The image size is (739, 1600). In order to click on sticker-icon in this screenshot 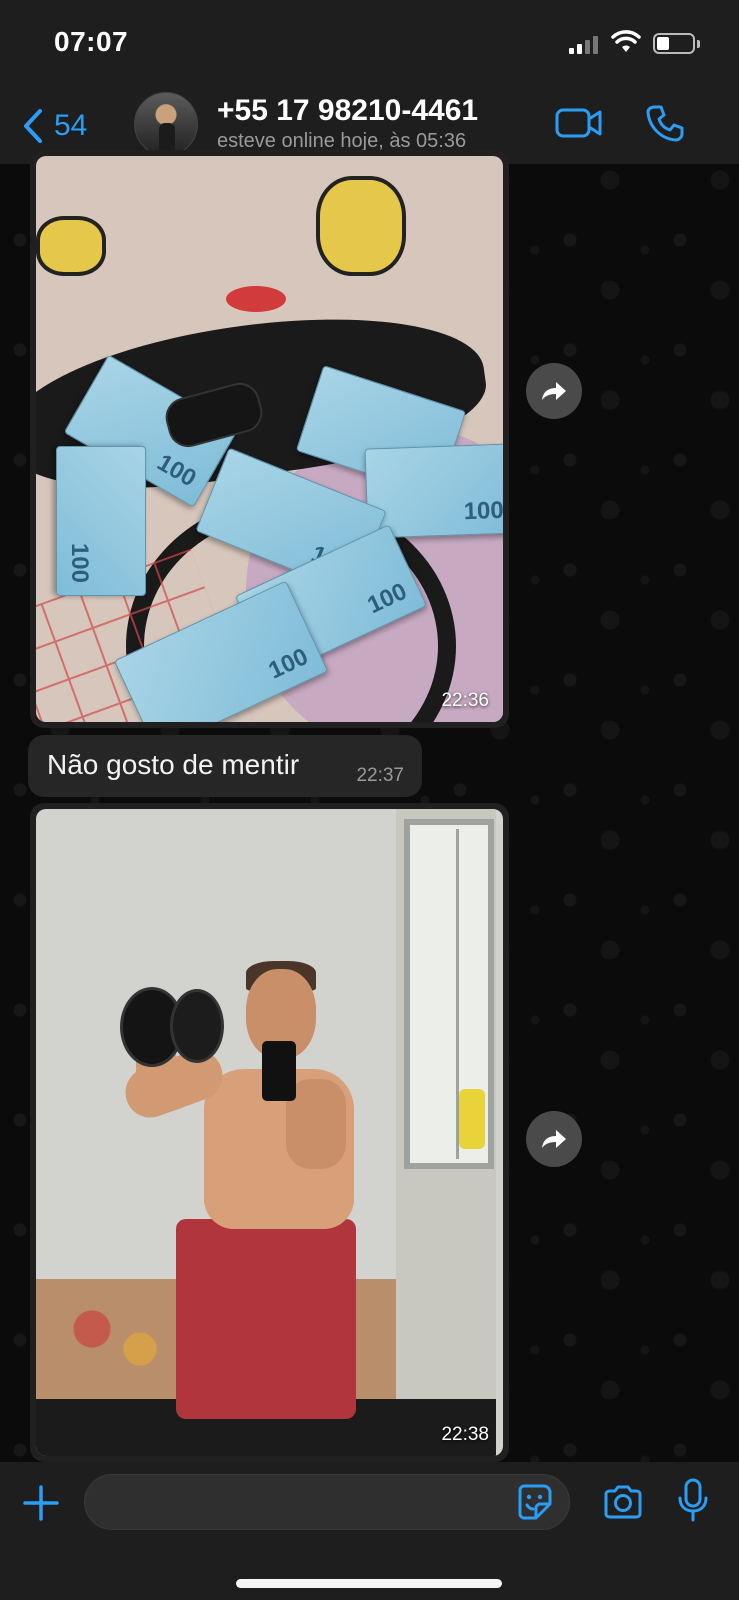, I will do `click(535, 1502)`.